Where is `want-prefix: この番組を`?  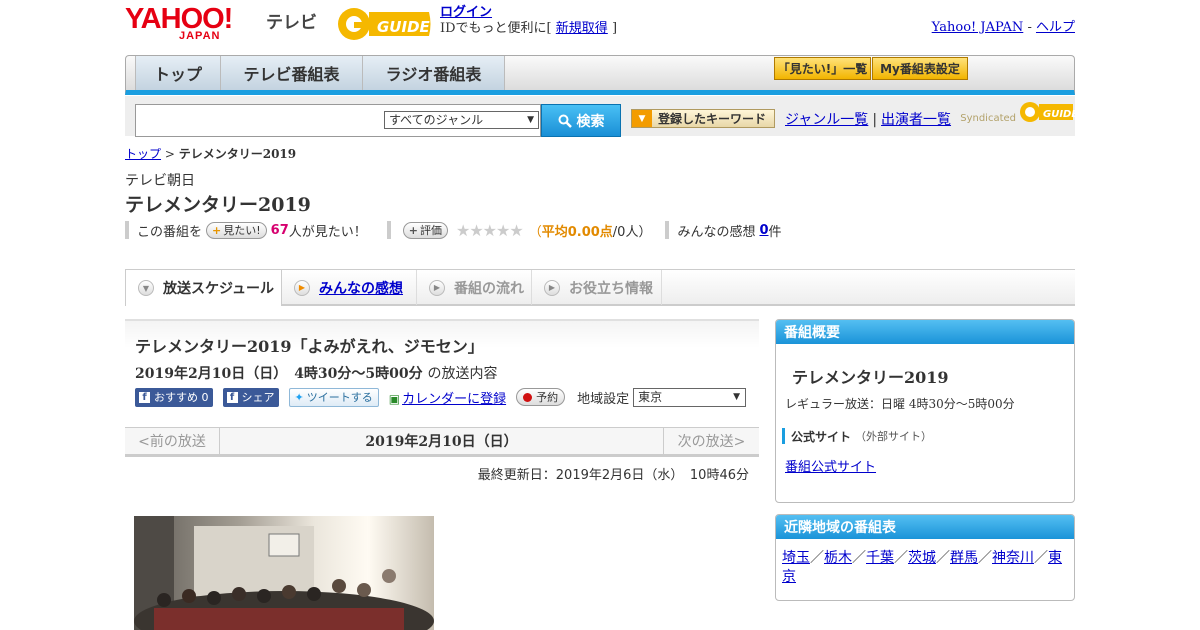 want-prefix: この番組を is located at coordinates (170, 232).